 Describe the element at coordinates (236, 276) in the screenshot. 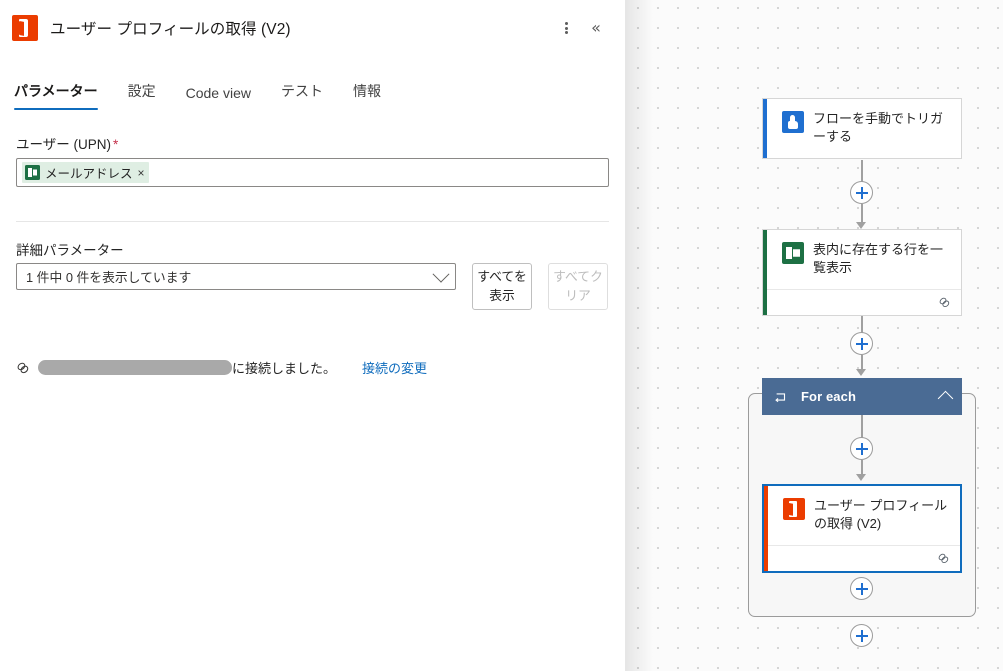

I see `advanced-parameters-select: 1 件中 0 件を表示しています` at that location.